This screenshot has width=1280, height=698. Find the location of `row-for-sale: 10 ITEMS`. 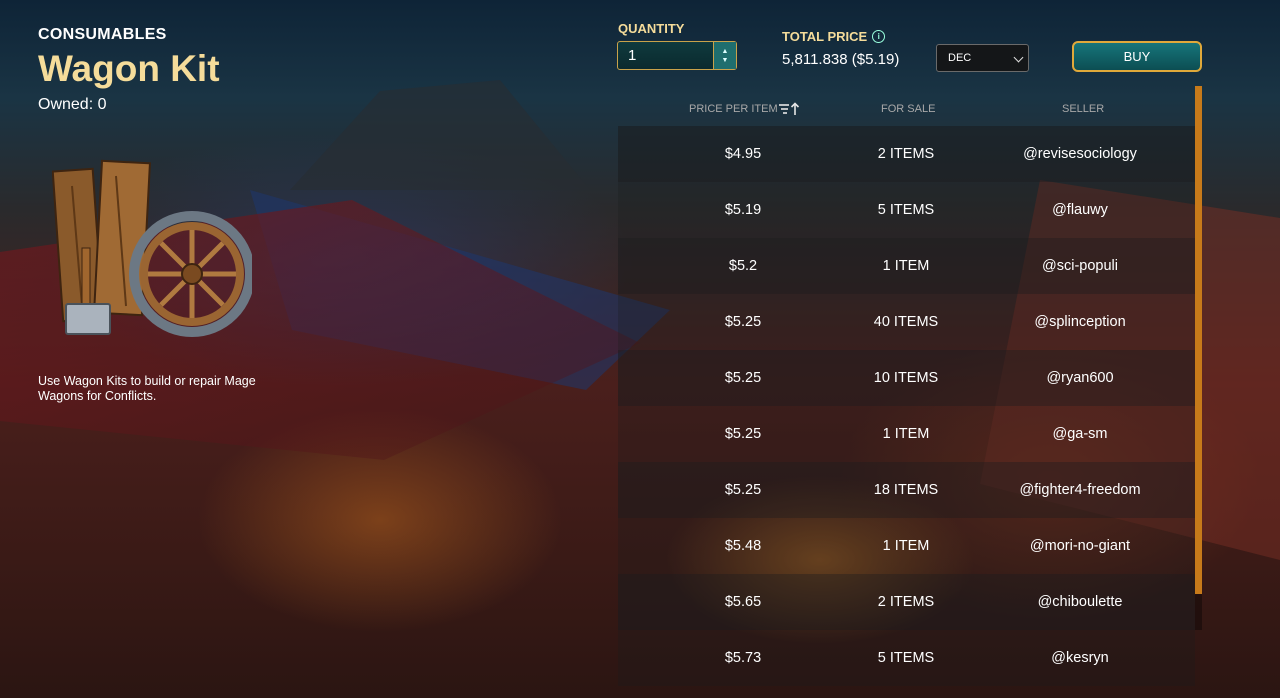

row-for-sale: 10 ITEMS is located at coordinates (906, 378).